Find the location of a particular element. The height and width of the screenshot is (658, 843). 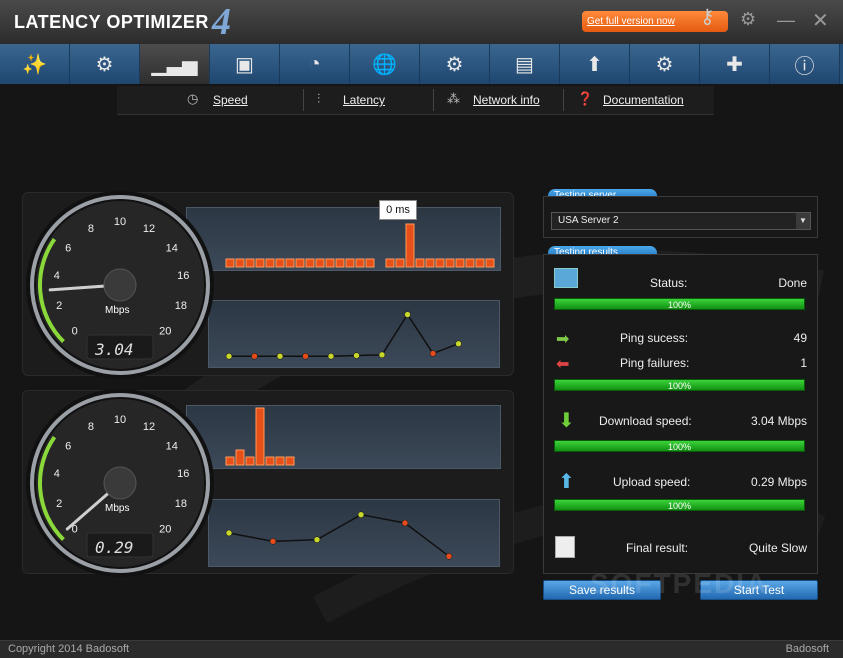

gear-icon: ⚙ is located at coordinates (748, 19).